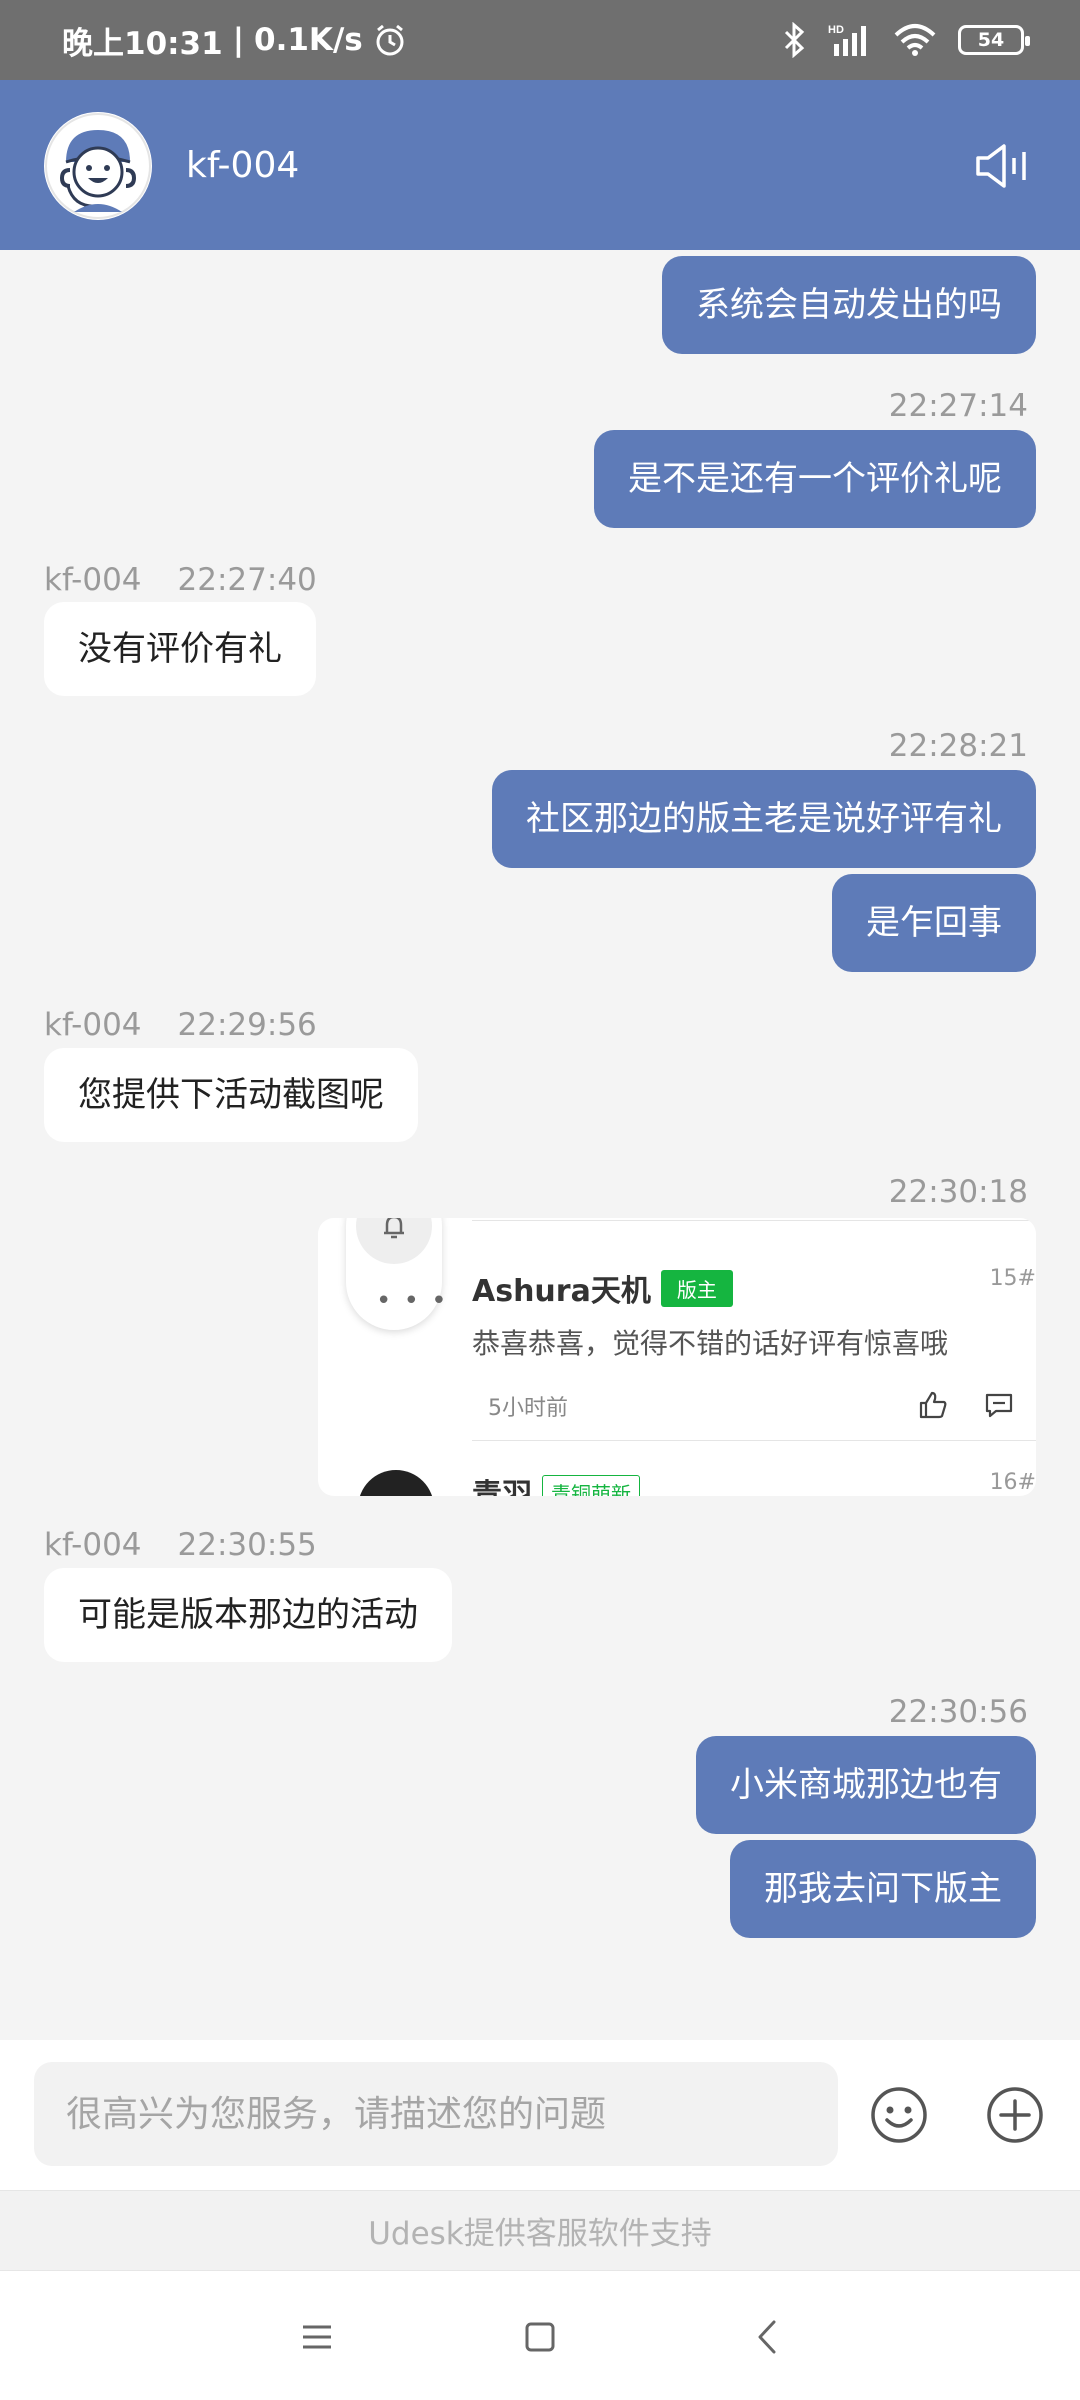 The image size is (1080, 2400). I want to click on battery-icon: 54, so click(994, 40).